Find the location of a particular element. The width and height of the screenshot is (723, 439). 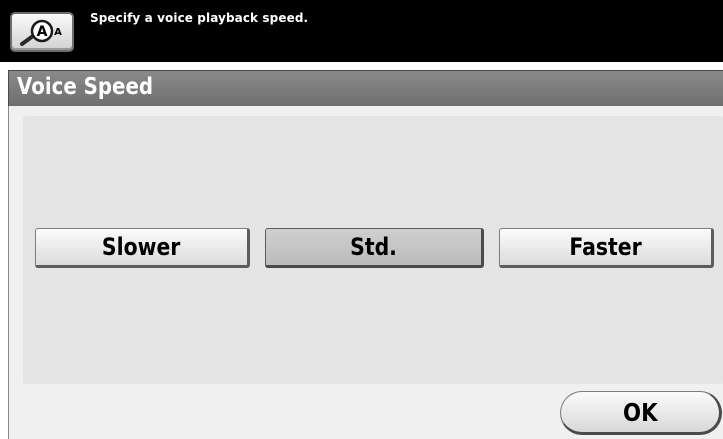

ok-button-label: OK is located at coordinates (640, 412).